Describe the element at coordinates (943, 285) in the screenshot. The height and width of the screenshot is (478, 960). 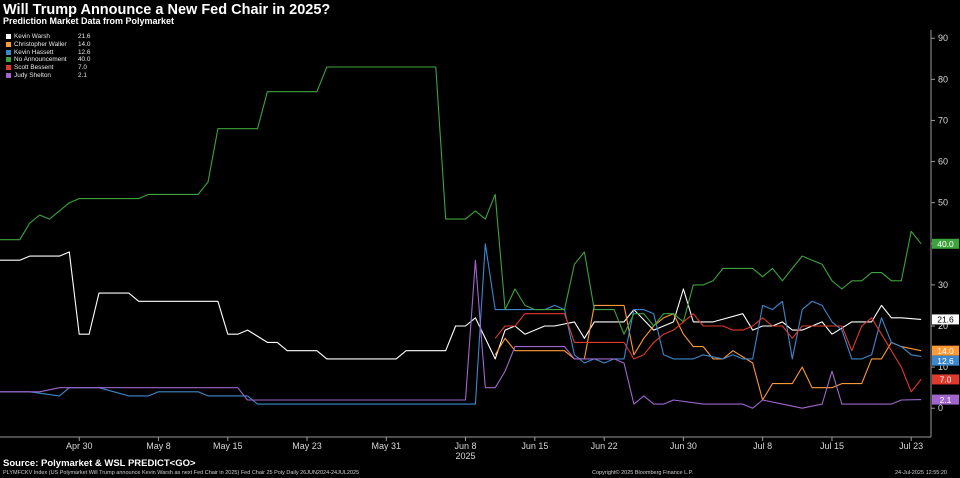
I see `y-tick-label: 30` at that location.